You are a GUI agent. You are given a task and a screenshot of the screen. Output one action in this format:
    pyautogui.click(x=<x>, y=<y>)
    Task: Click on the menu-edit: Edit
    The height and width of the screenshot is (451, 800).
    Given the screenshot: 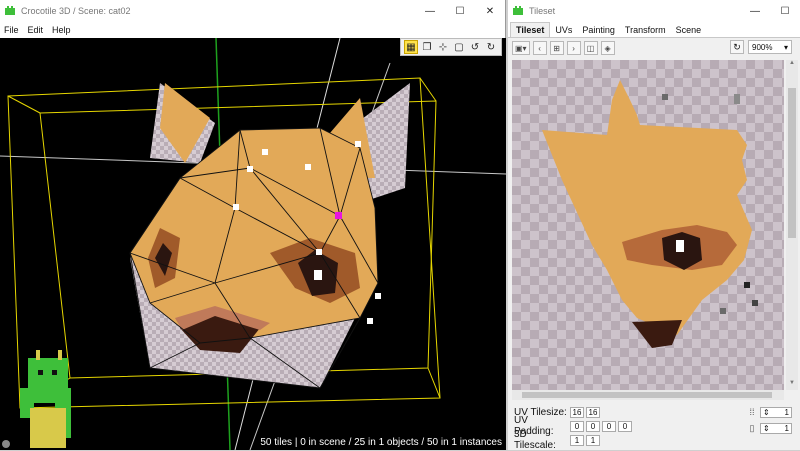 What is the action you would take?
    pyautogui.click(x=36, y=30)
    